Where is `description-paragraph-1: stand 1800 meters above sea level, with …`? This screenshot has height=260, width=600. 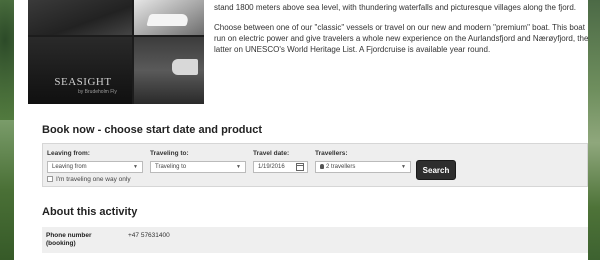 description-paragraph-1: stand 1800 meters above sea level, with … is located at coordinates (395, 7).